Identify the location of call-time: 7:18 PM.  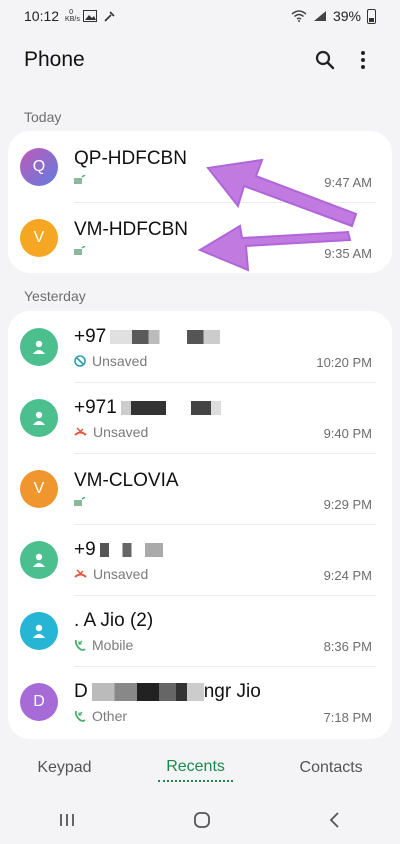
(347, 717).